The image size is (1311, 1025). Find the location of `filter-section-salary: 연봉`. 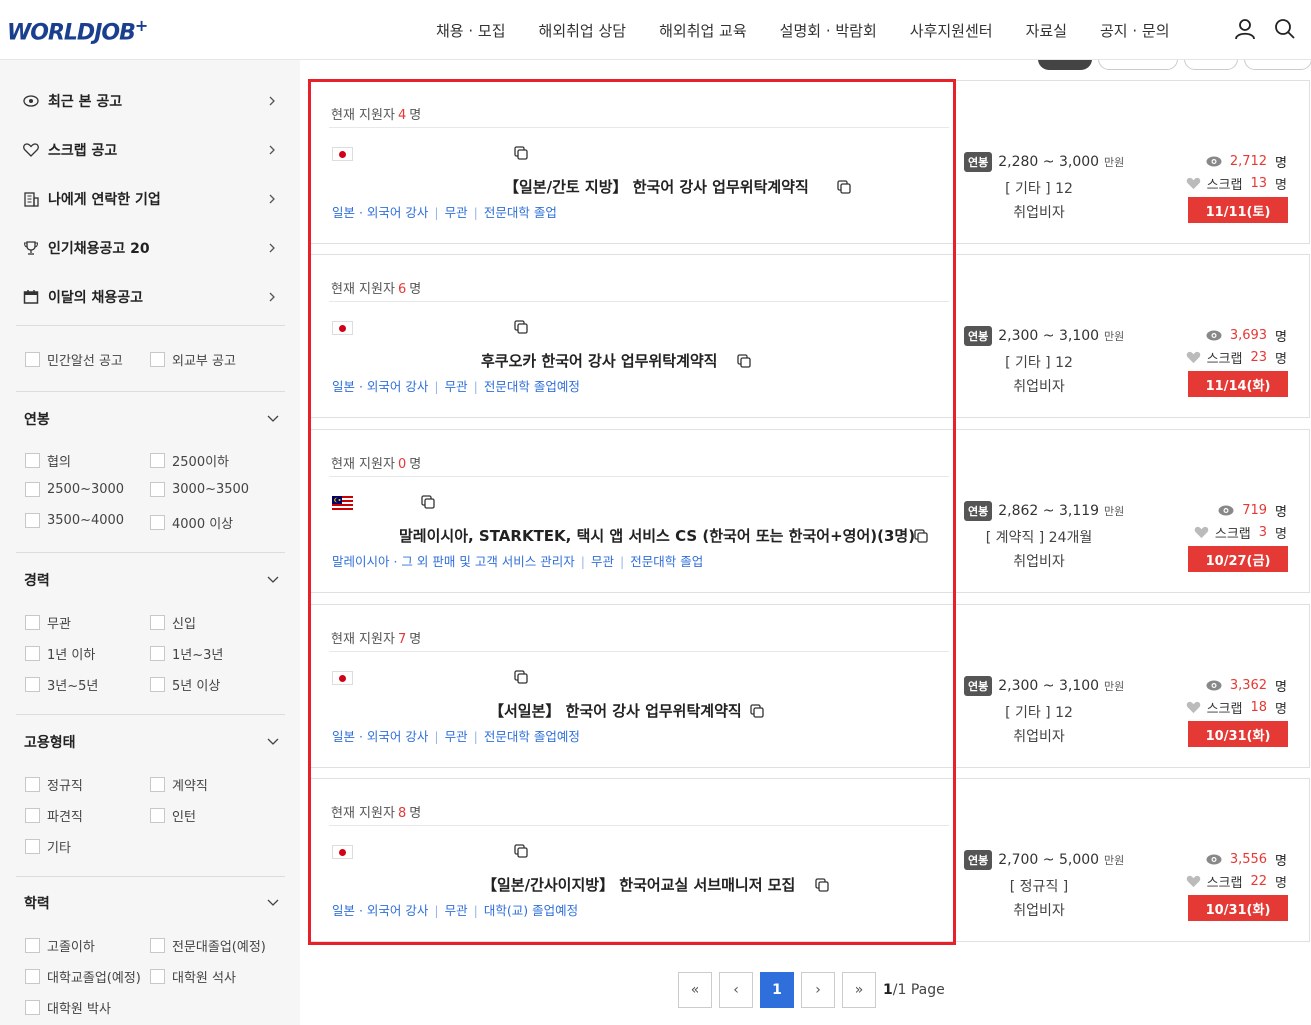

filter-section-salary: 연봉 is located at coordinates (151, 419).